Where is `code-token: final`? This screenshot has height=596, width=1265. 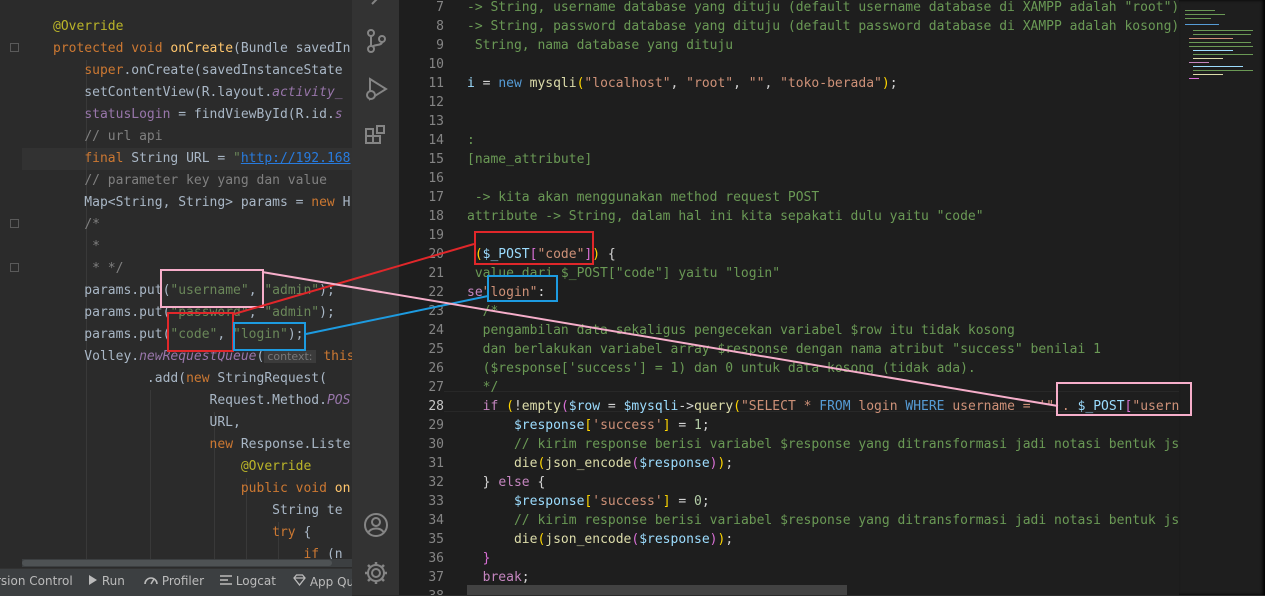 code-token: final is located at coordinates (108, 158).